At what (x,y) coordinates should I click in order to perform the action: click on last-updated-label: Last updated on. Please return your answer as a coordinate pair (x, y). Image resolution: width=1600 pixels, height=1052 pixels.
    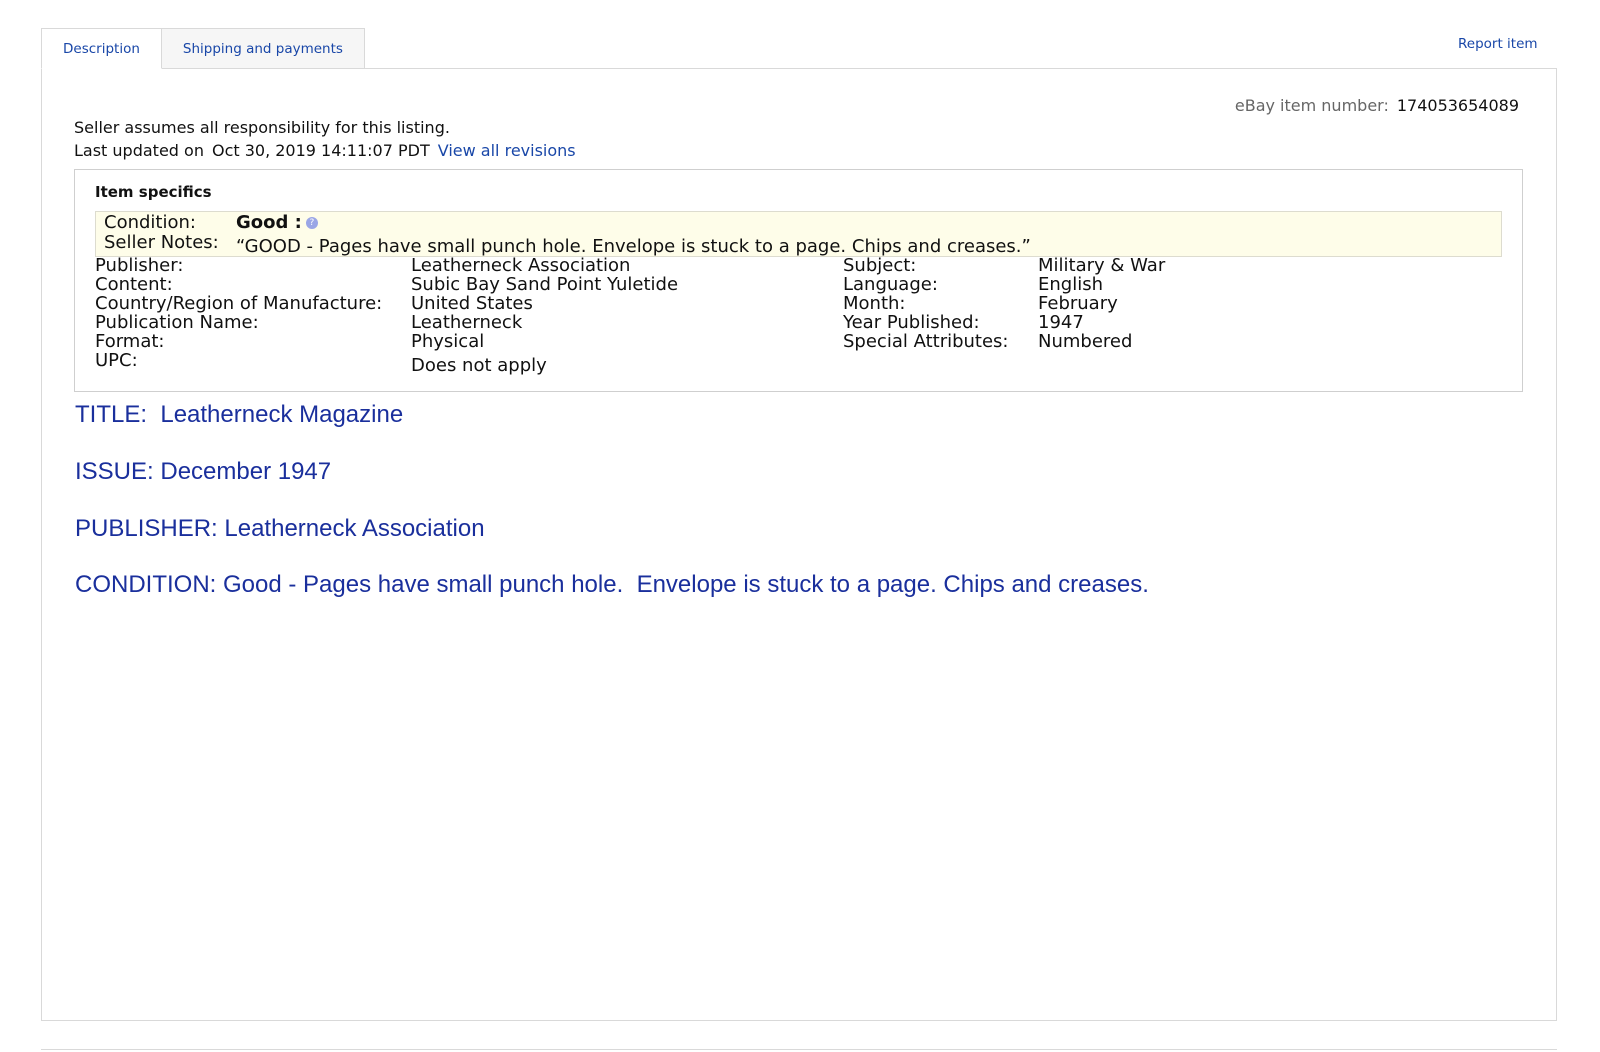
    Looking at the image, I should click on (139, 150).